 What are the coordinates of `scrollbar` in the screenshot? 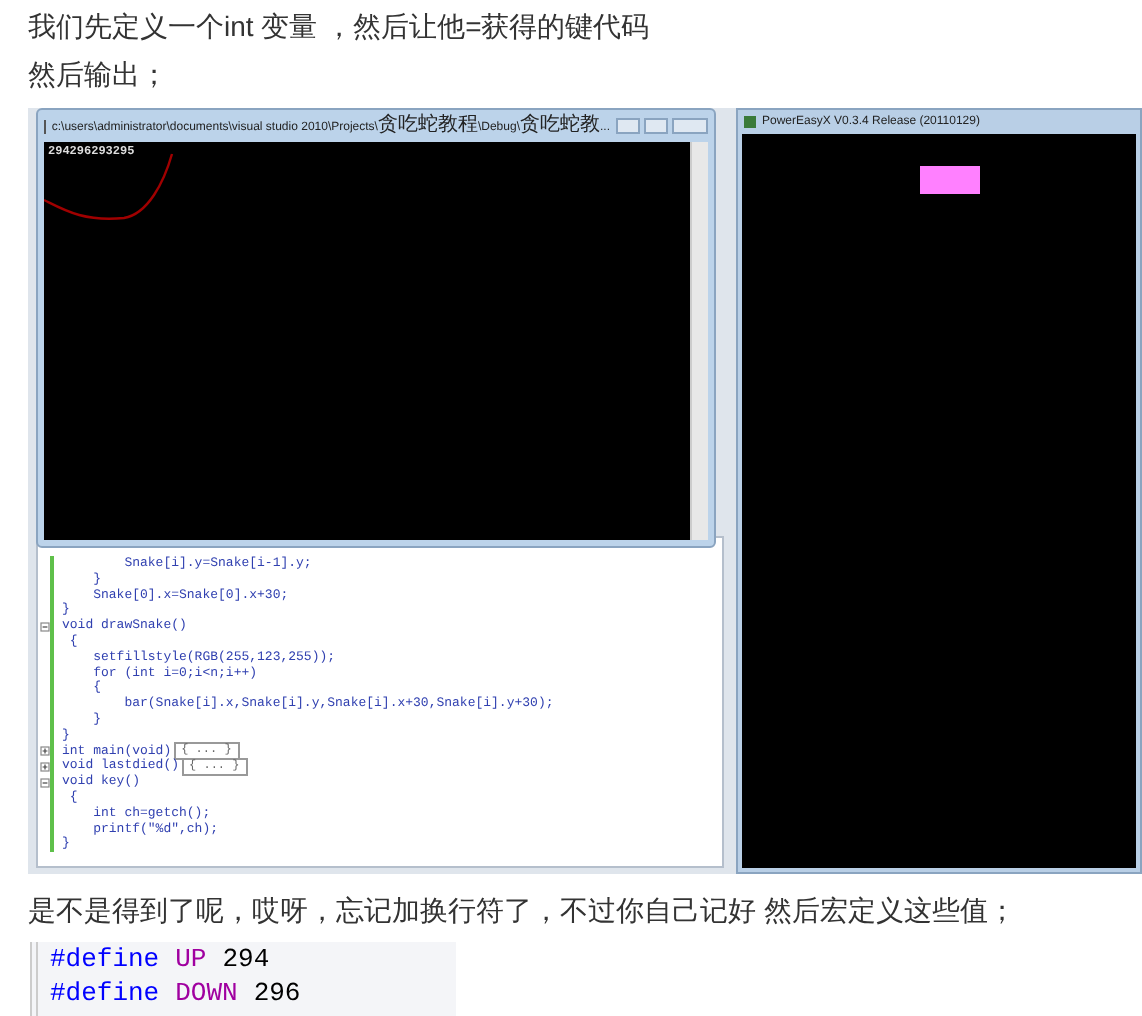 It's located at (699, 341).